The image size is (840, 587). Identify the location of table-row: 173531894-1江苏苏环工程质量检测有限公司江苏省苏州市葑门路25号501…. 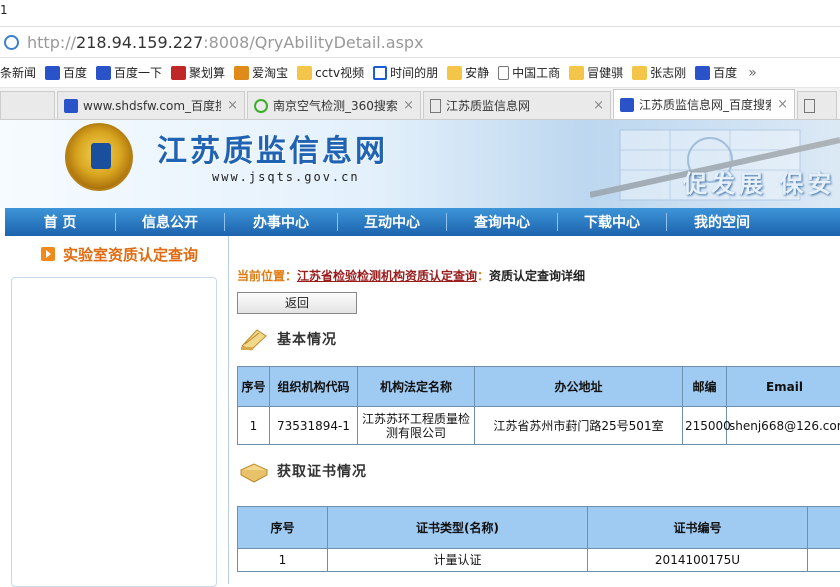
(539, 426).